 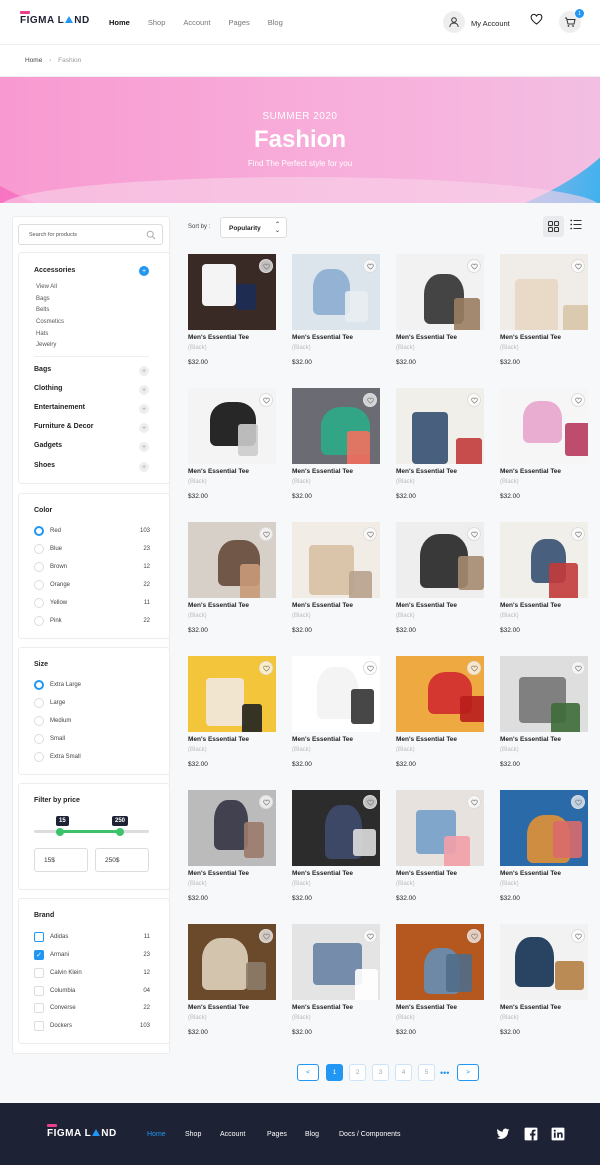 What do you see at coordinates (64, 426) in the screenshot?
I see `category-furniture-decor: Furniture & Decor` at bounding box center [64, 426].